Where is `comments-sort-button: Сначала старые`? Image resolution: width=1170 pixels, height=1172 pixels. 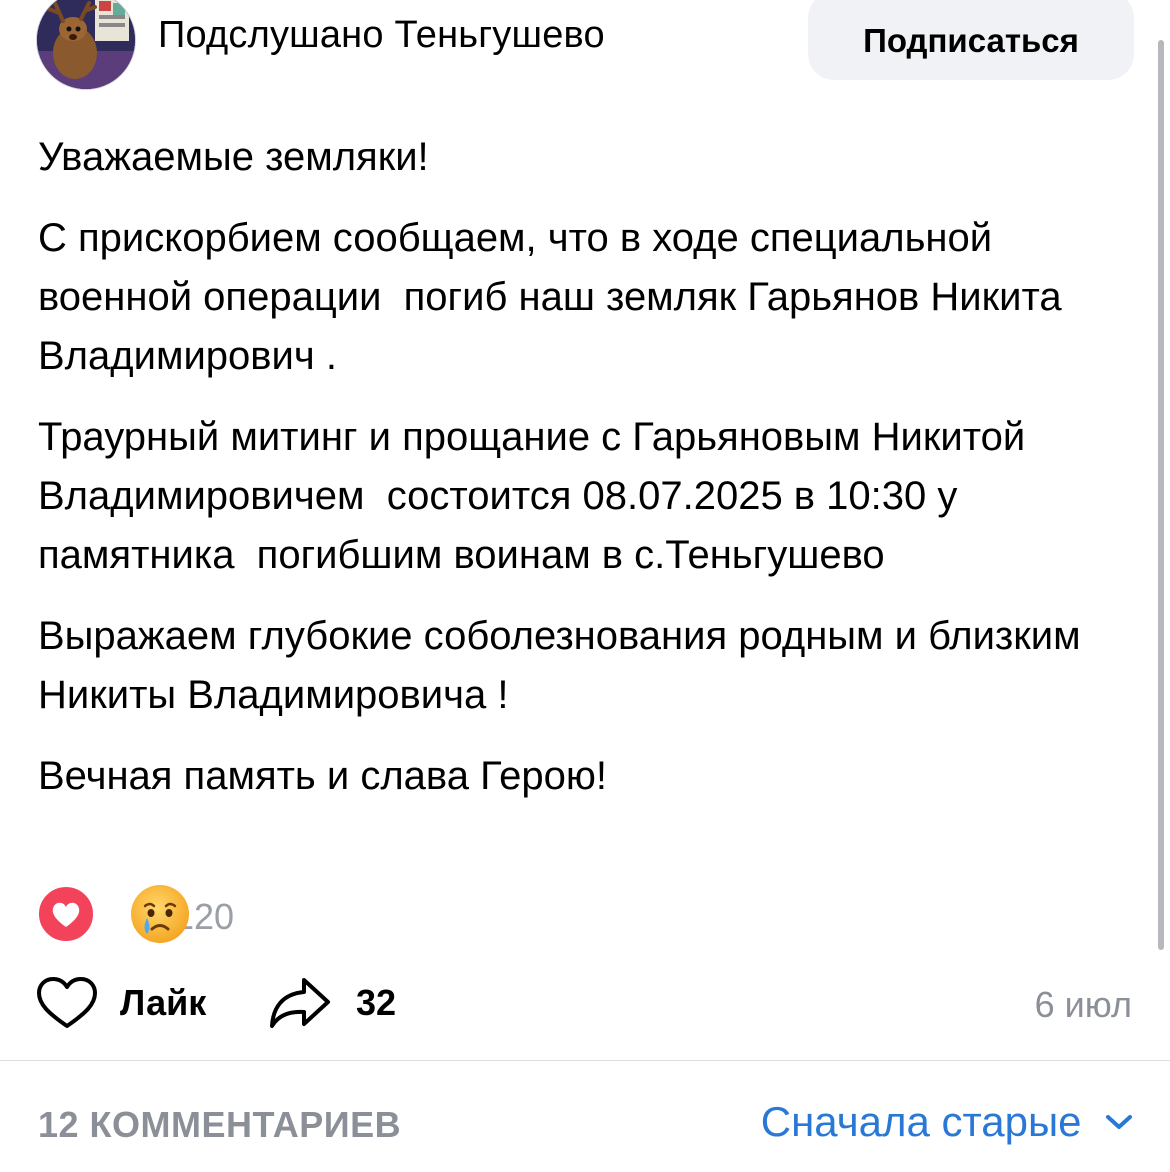
comments-sort-button: Сначала старые is located at coordinates (947, 1128).